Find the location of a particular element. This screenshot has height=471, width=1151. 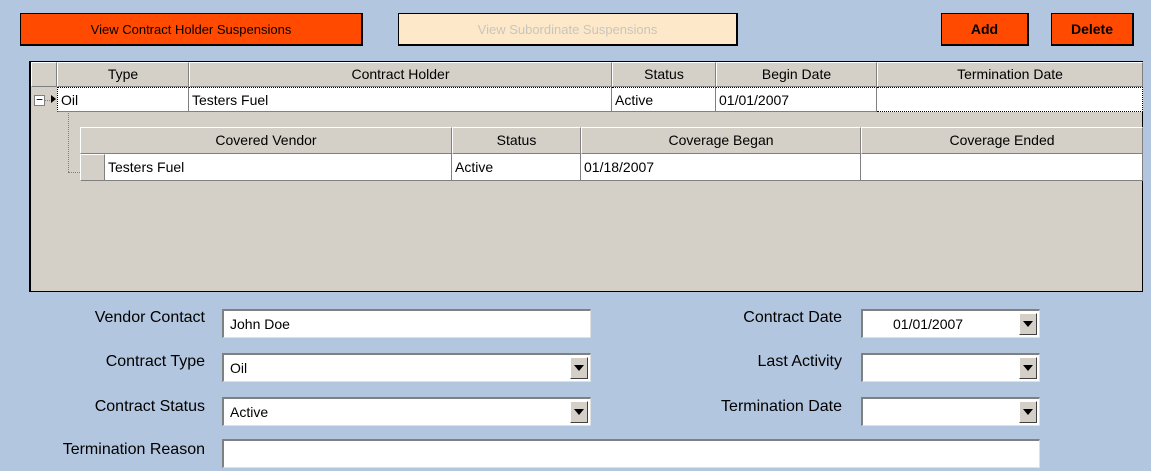

view-subordinate-suspensions-button: View Subordinate Suspensions is located at coordinates (568, 29).